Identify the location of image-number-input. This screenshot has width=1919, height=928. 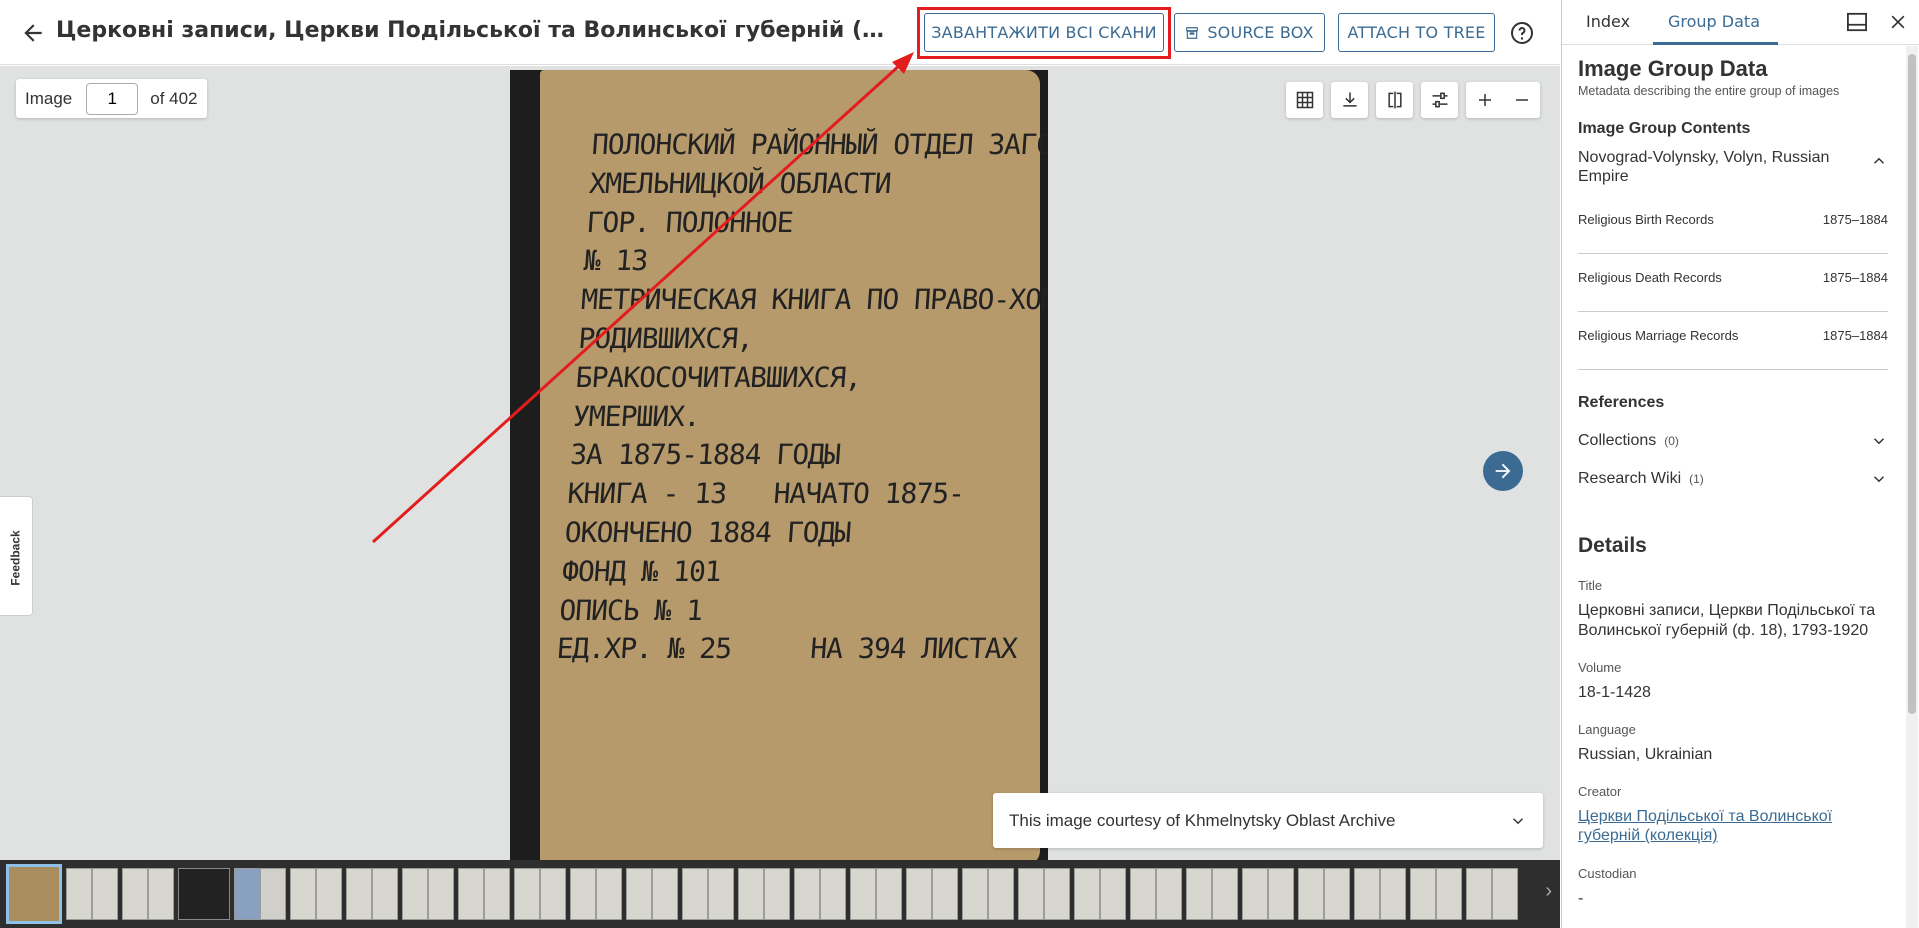
(112, 98).